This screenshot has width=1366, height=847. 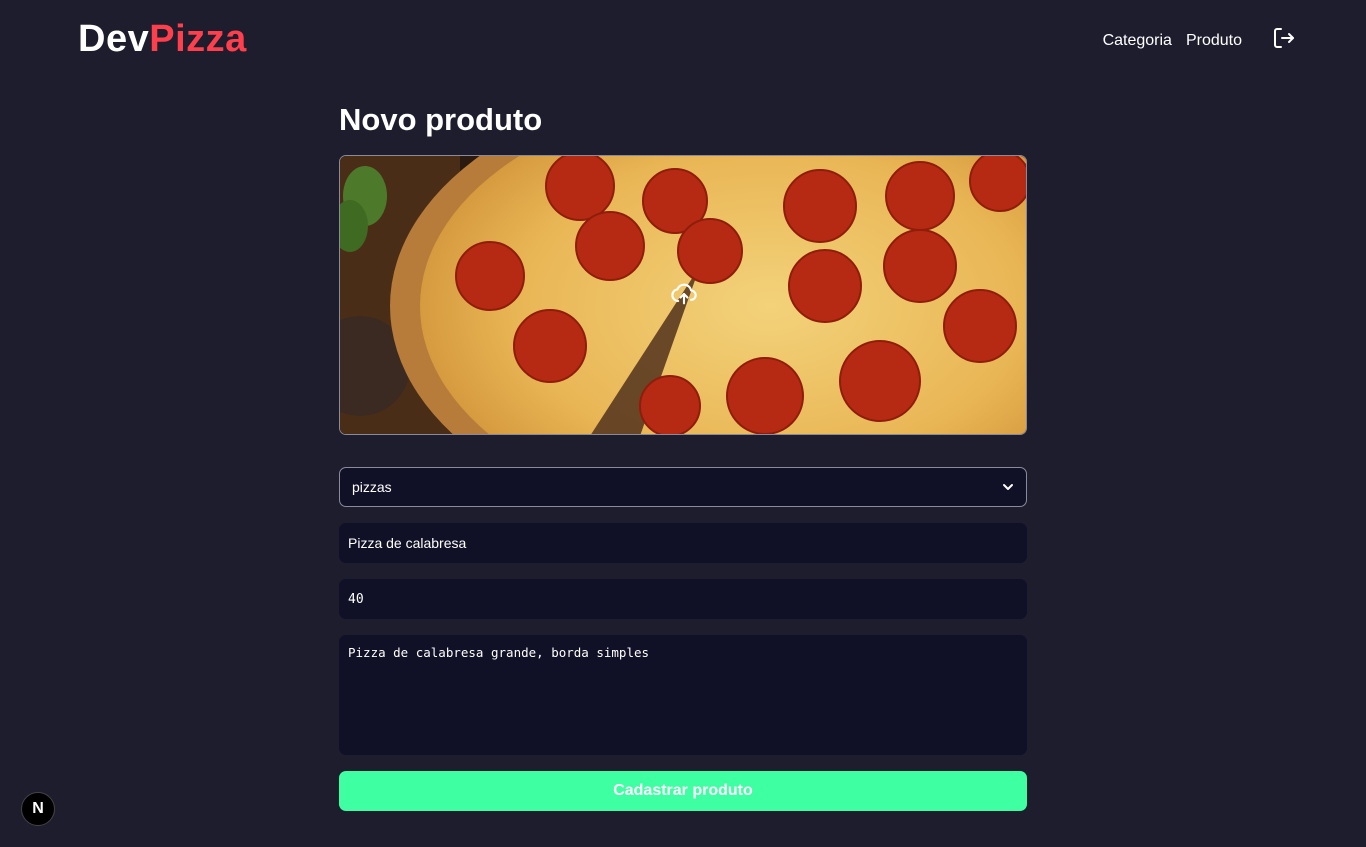 I want to click on logo: DevPizza, so click(x=162, y=39).